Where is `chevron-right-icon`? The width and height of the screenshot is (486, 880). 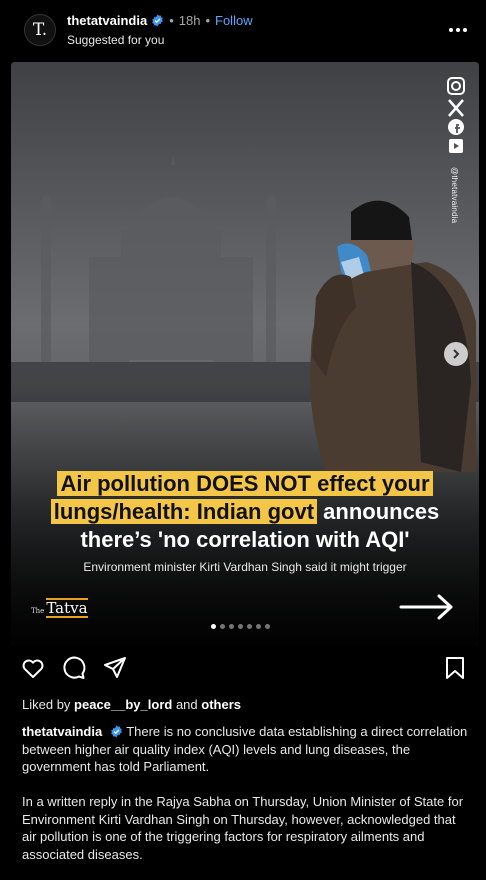
chevron-right-icon is located at coordinates (456, 354).